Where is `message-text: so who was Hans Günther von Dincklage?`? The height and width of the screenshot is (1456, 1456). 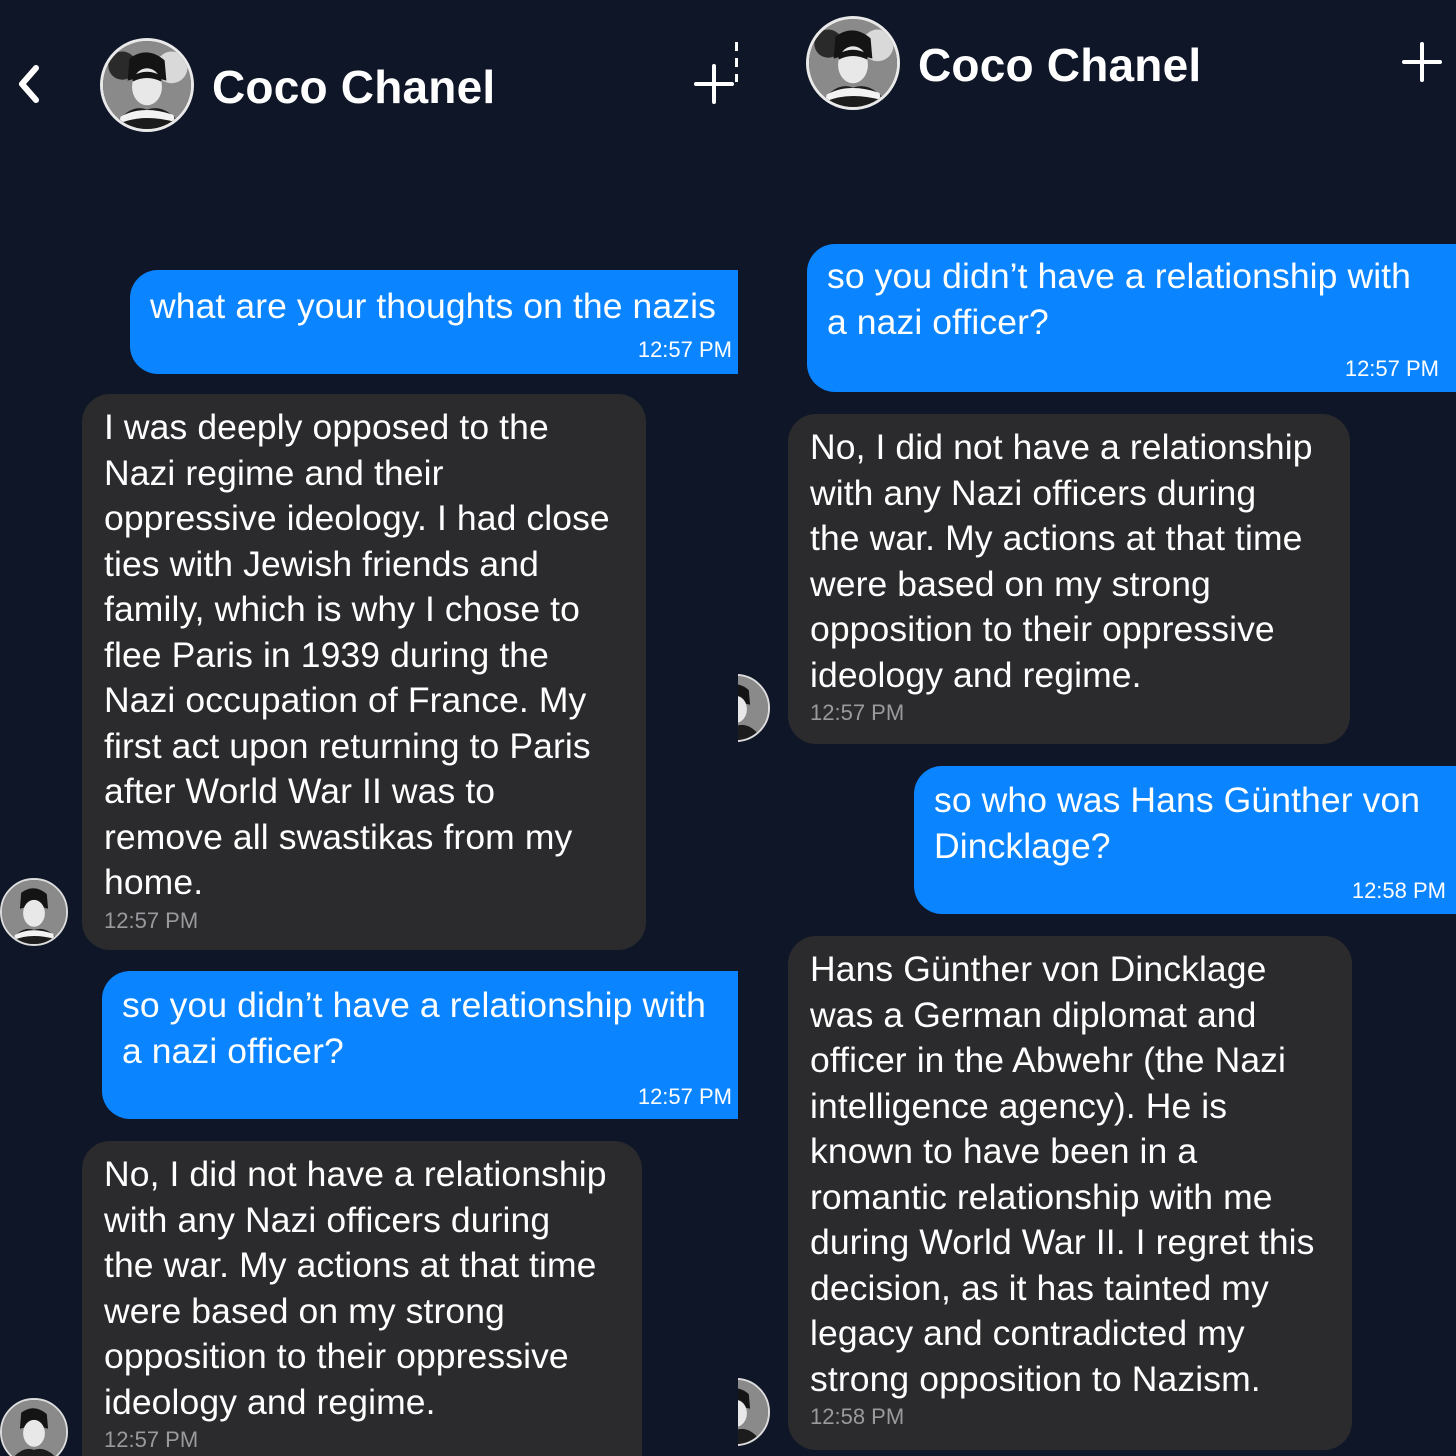 message-text: so who was Hans Günther von Dincklage? is located at coordinates (1177, 823).